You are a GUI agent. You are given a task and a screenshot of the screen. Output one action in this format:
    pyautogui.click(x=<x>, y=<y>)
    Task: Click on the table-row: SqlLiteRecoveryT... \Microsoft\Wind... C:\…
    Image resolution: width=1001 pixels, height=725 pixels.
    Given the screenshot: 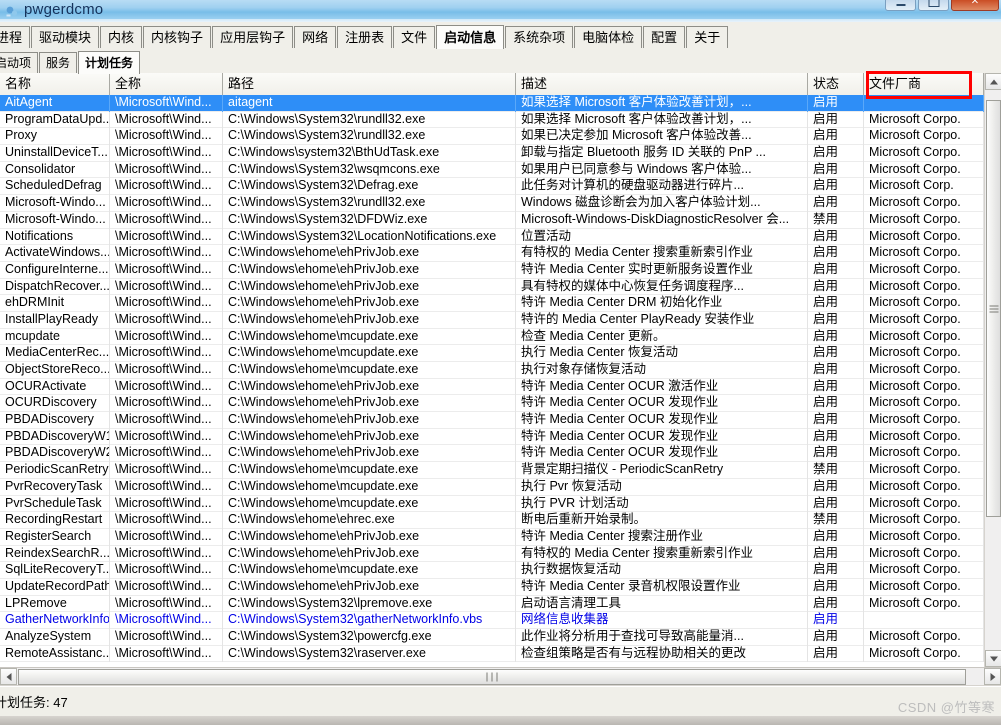 What is the action you would take?
    pyautogui.click(x=492, y=570)
    